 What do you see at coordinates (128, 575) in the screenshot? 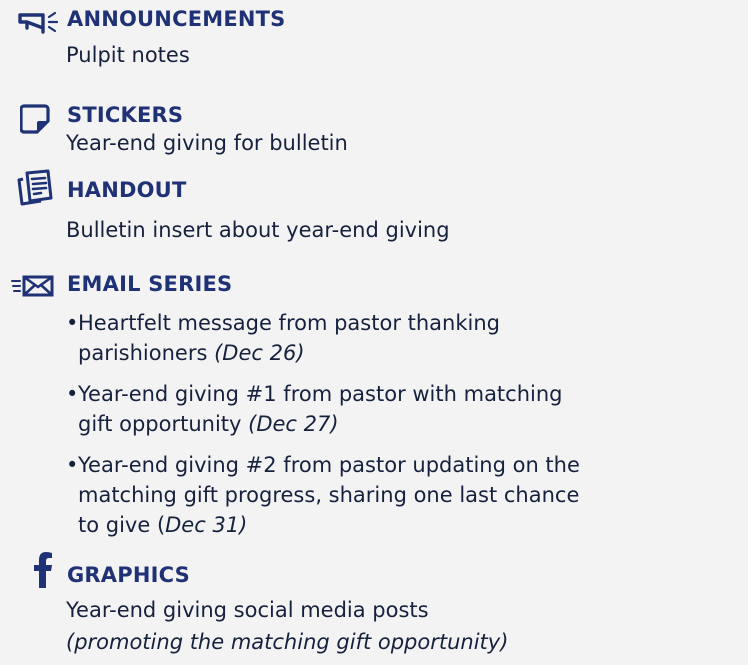
I see `graphics-heading: GRAPHICS` at bounding box center [128, 575].